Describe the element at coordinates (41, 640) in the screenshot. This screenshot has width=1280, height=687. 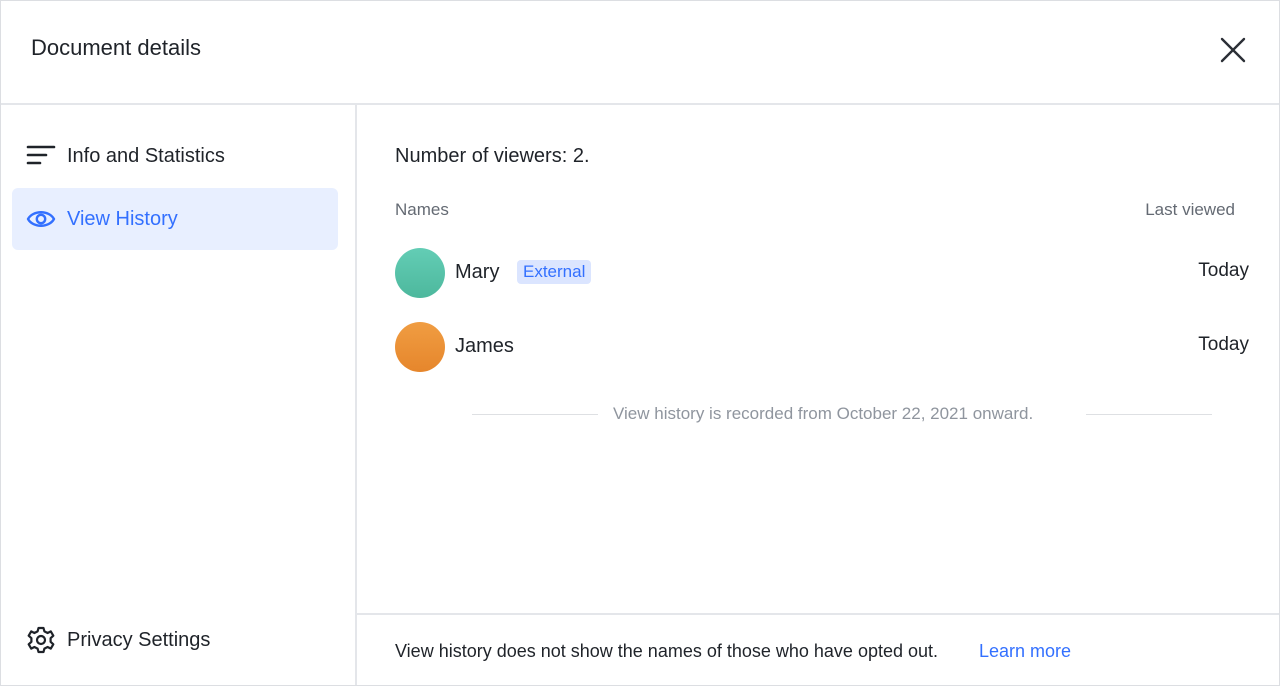
I see `gear-icon` at that location.